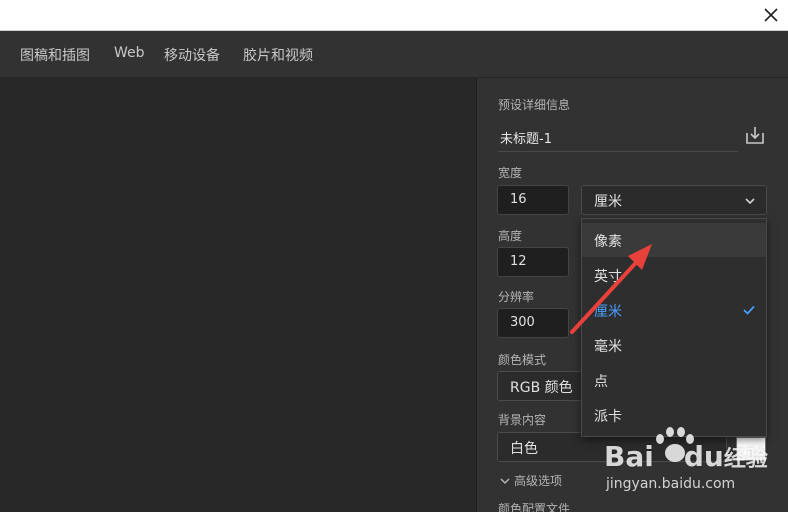 The image size is (788, 512). Describe the element at coordinates (510, 236) in the screenshot. I see `height-label: 高度` at that location.